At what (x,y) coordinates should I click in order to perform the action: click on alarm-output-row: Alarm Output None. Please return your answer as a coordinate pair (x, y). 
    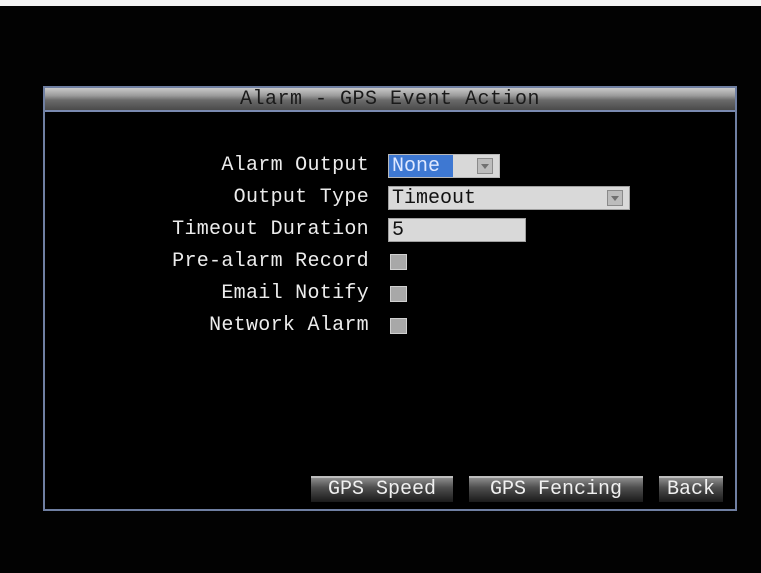
    Looking at the image, I should click on (390, 166).